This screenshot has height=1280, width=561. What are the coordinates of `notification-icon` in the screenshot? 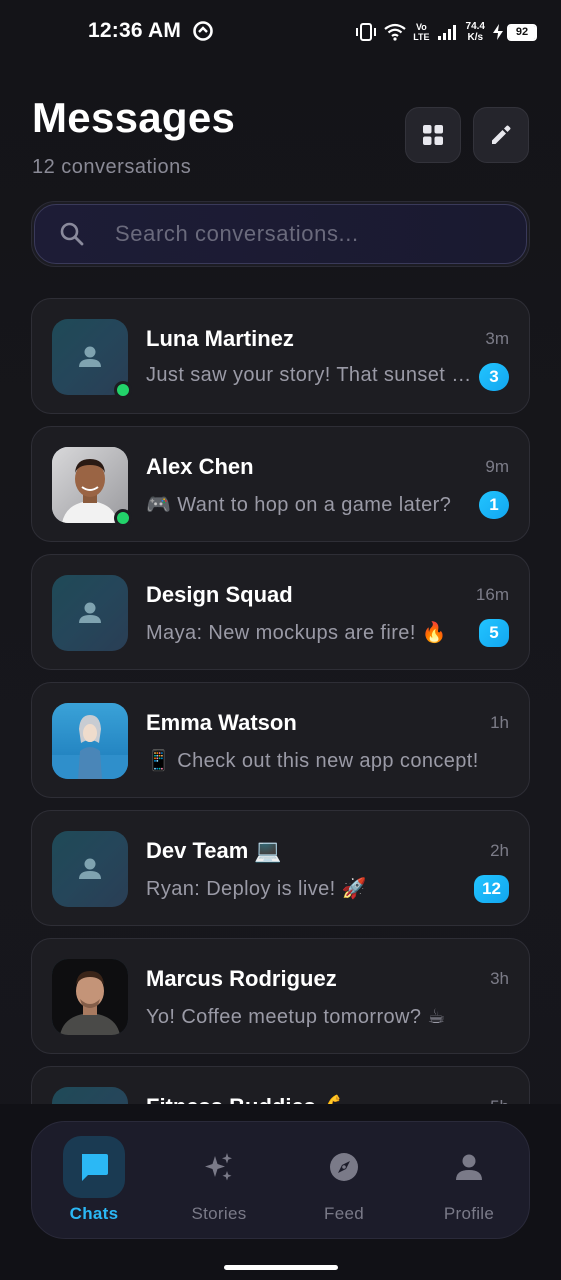 It's located at (203, 31).